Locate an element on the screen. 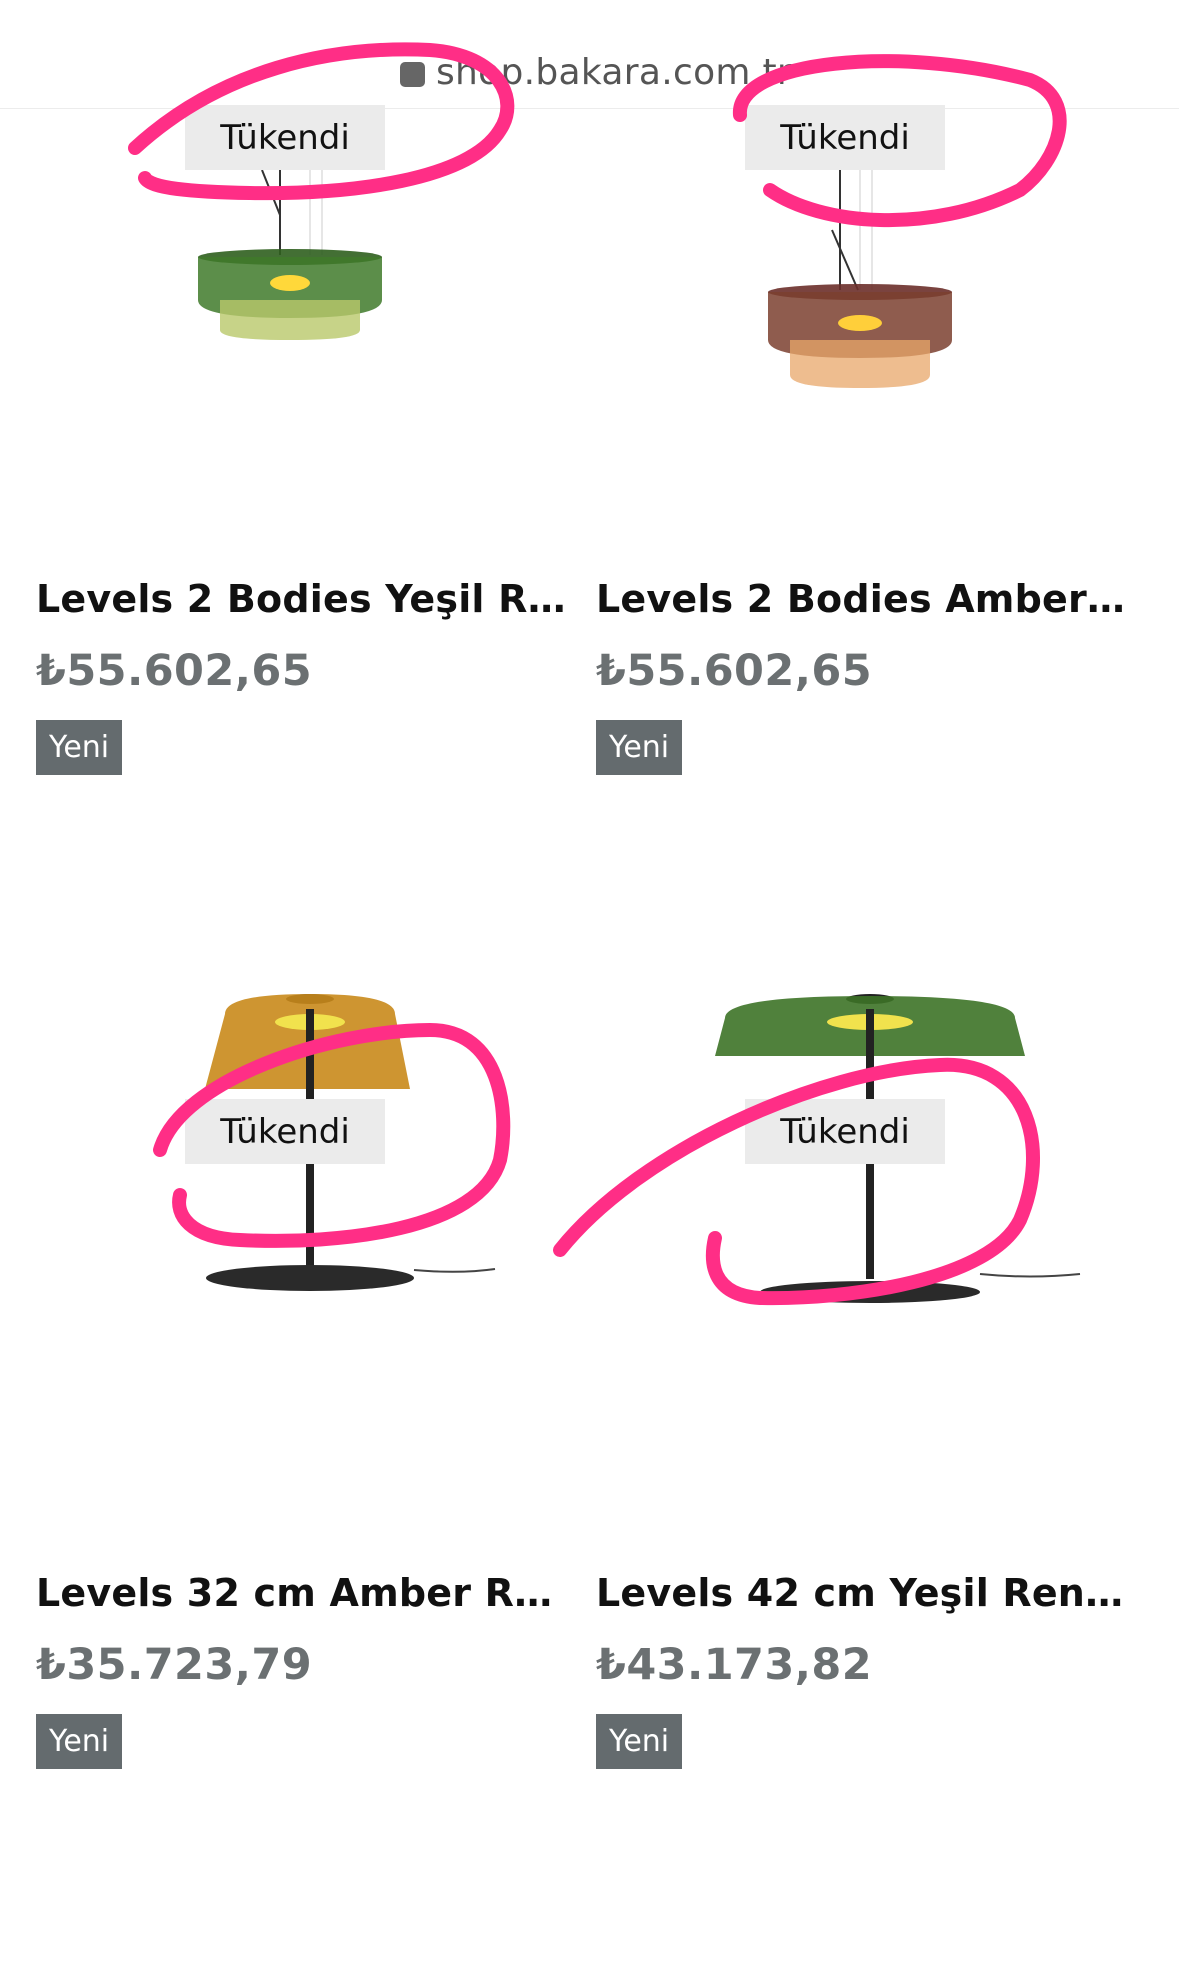 This screenshot has height=1984, width=1179. url-text: shop.bakara.com.tr is located at coordinates (614, 72).